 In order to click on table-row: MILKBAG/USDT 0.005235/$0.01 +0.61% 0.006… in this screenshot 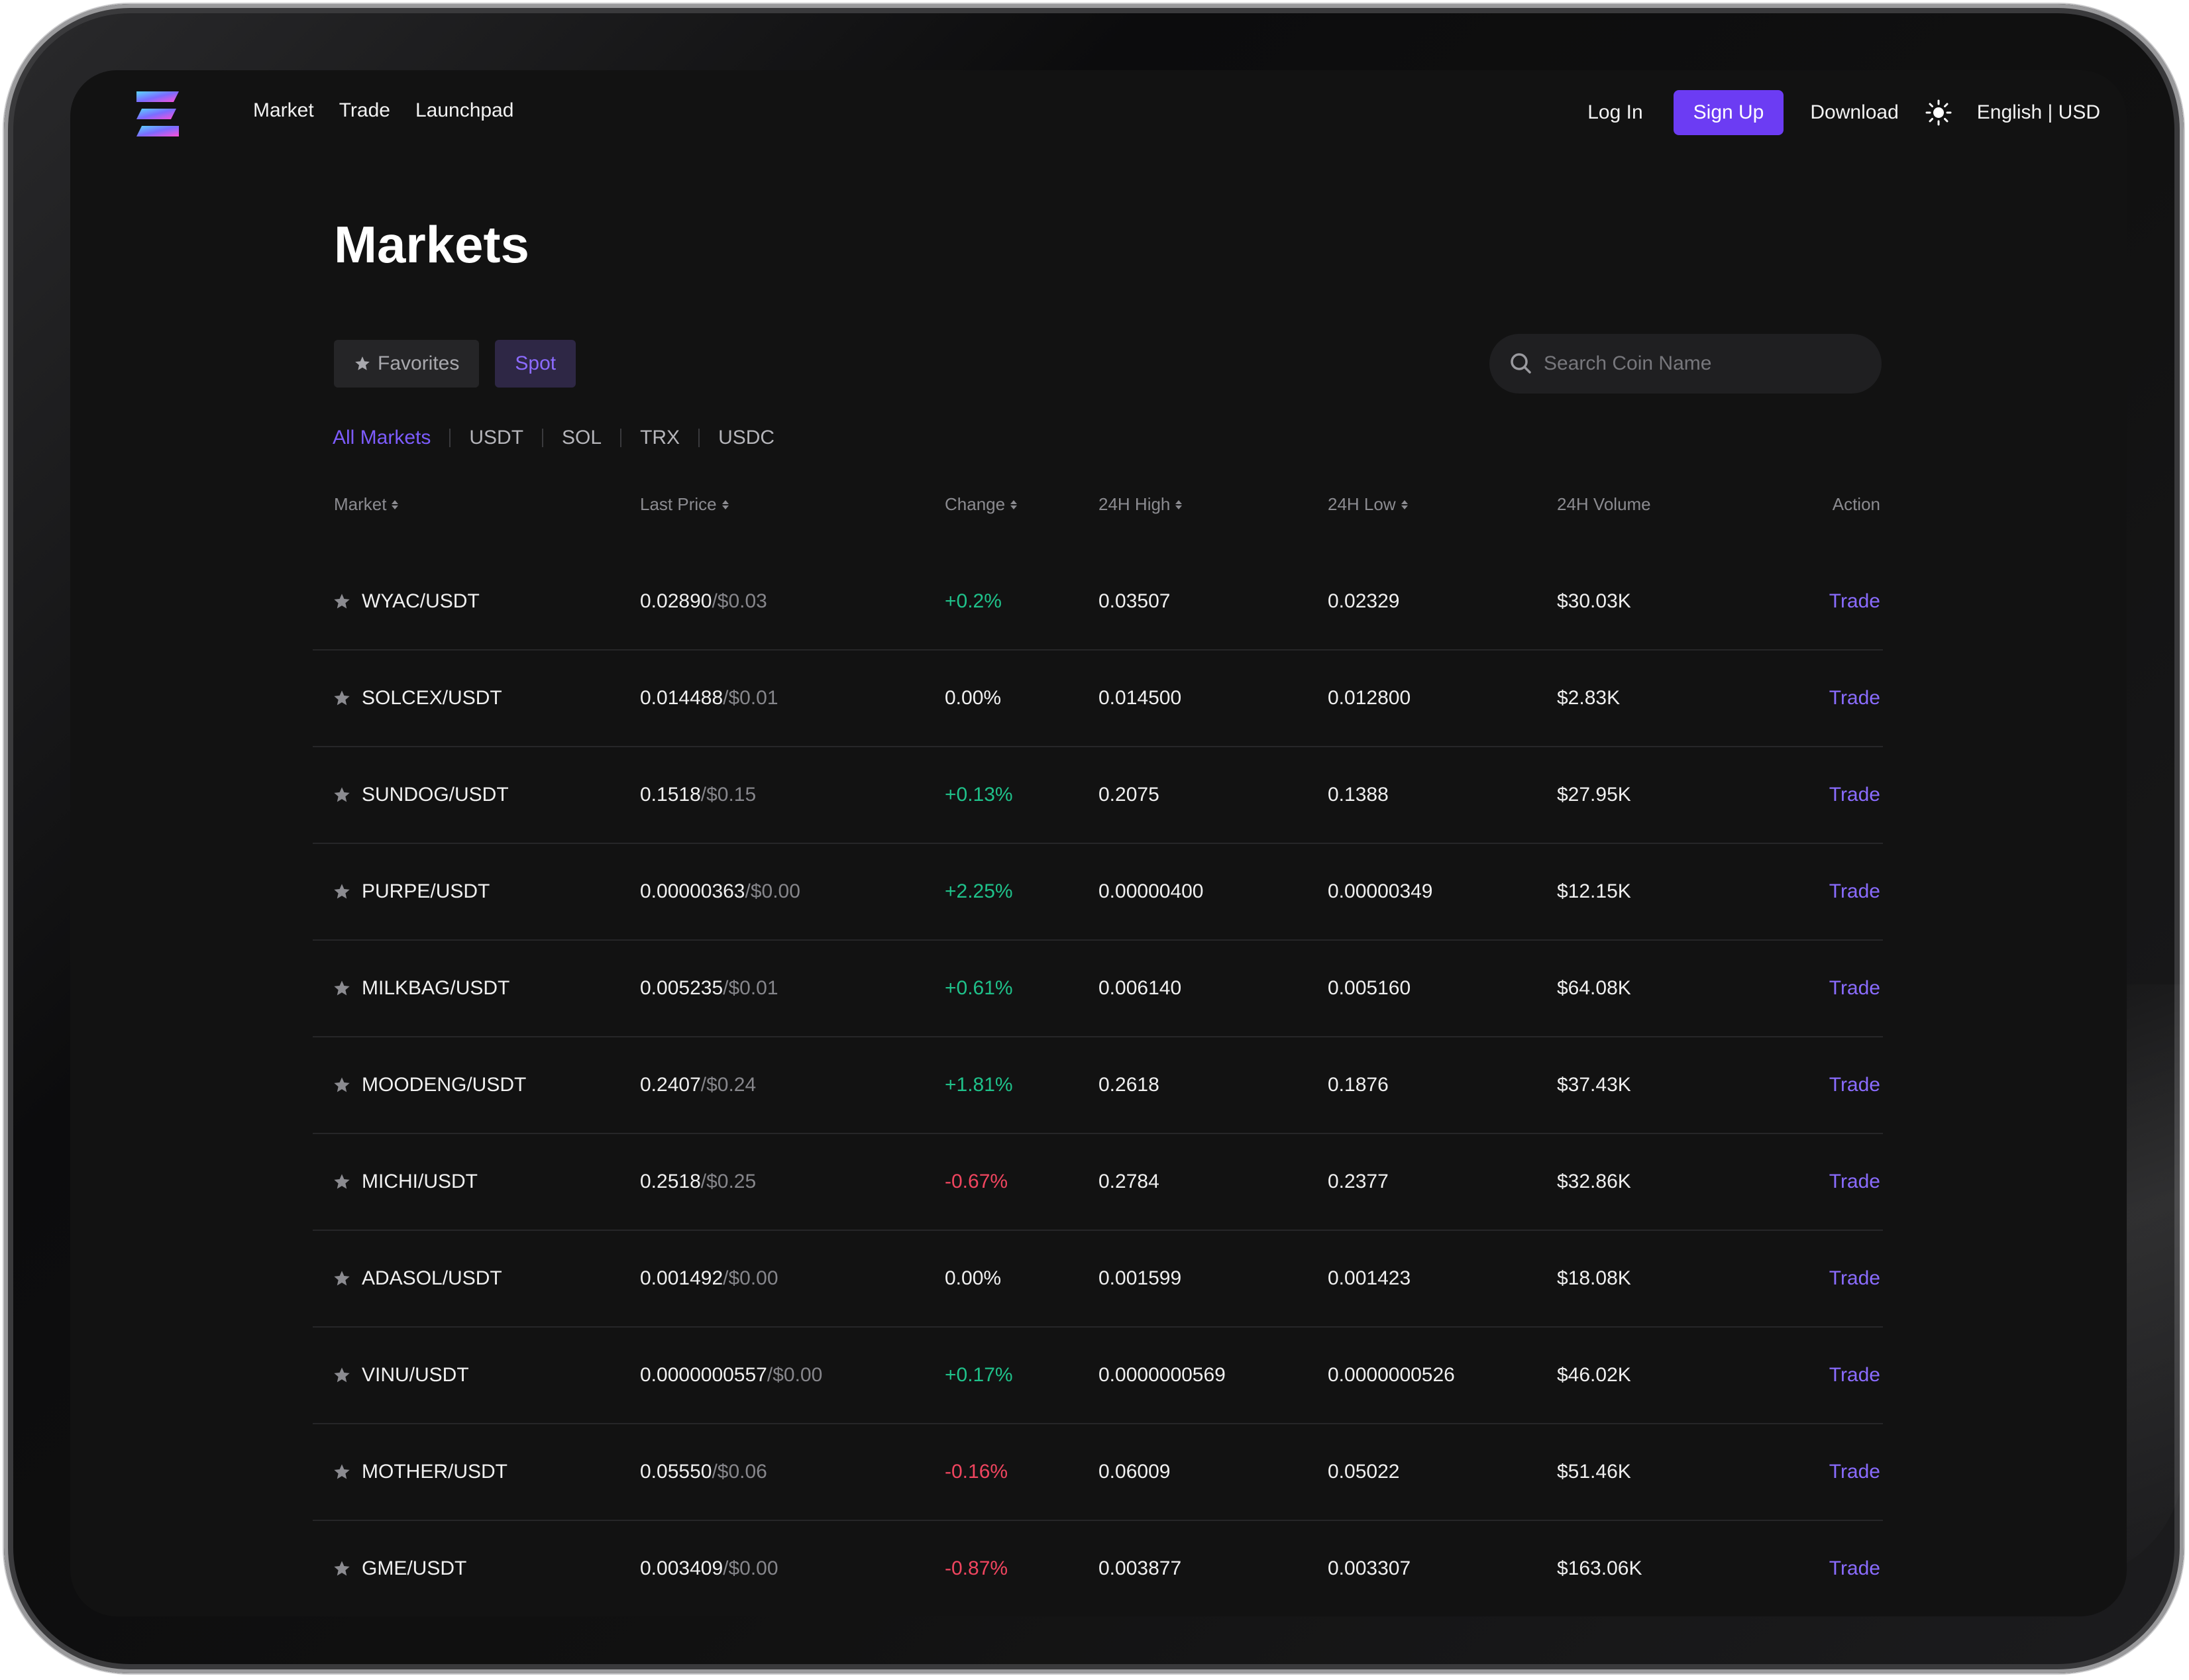, I will do `click(1098, 989)`.